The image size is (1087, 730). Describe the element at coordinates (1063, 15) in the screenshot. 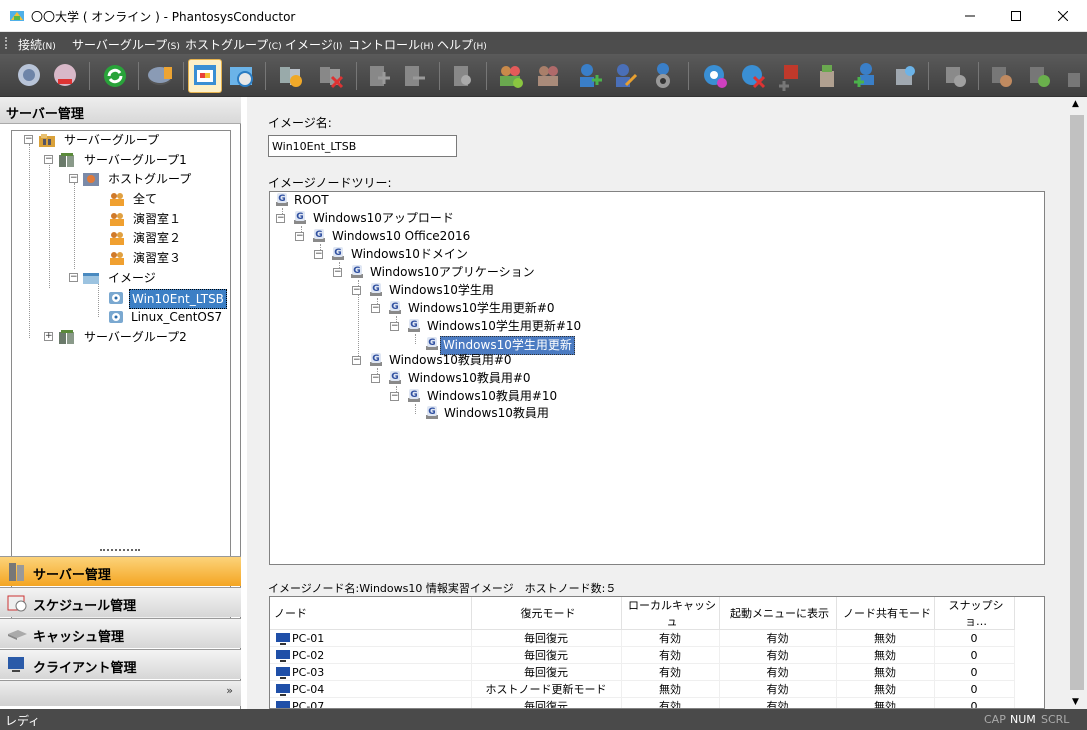

I see `close-button` at that location.